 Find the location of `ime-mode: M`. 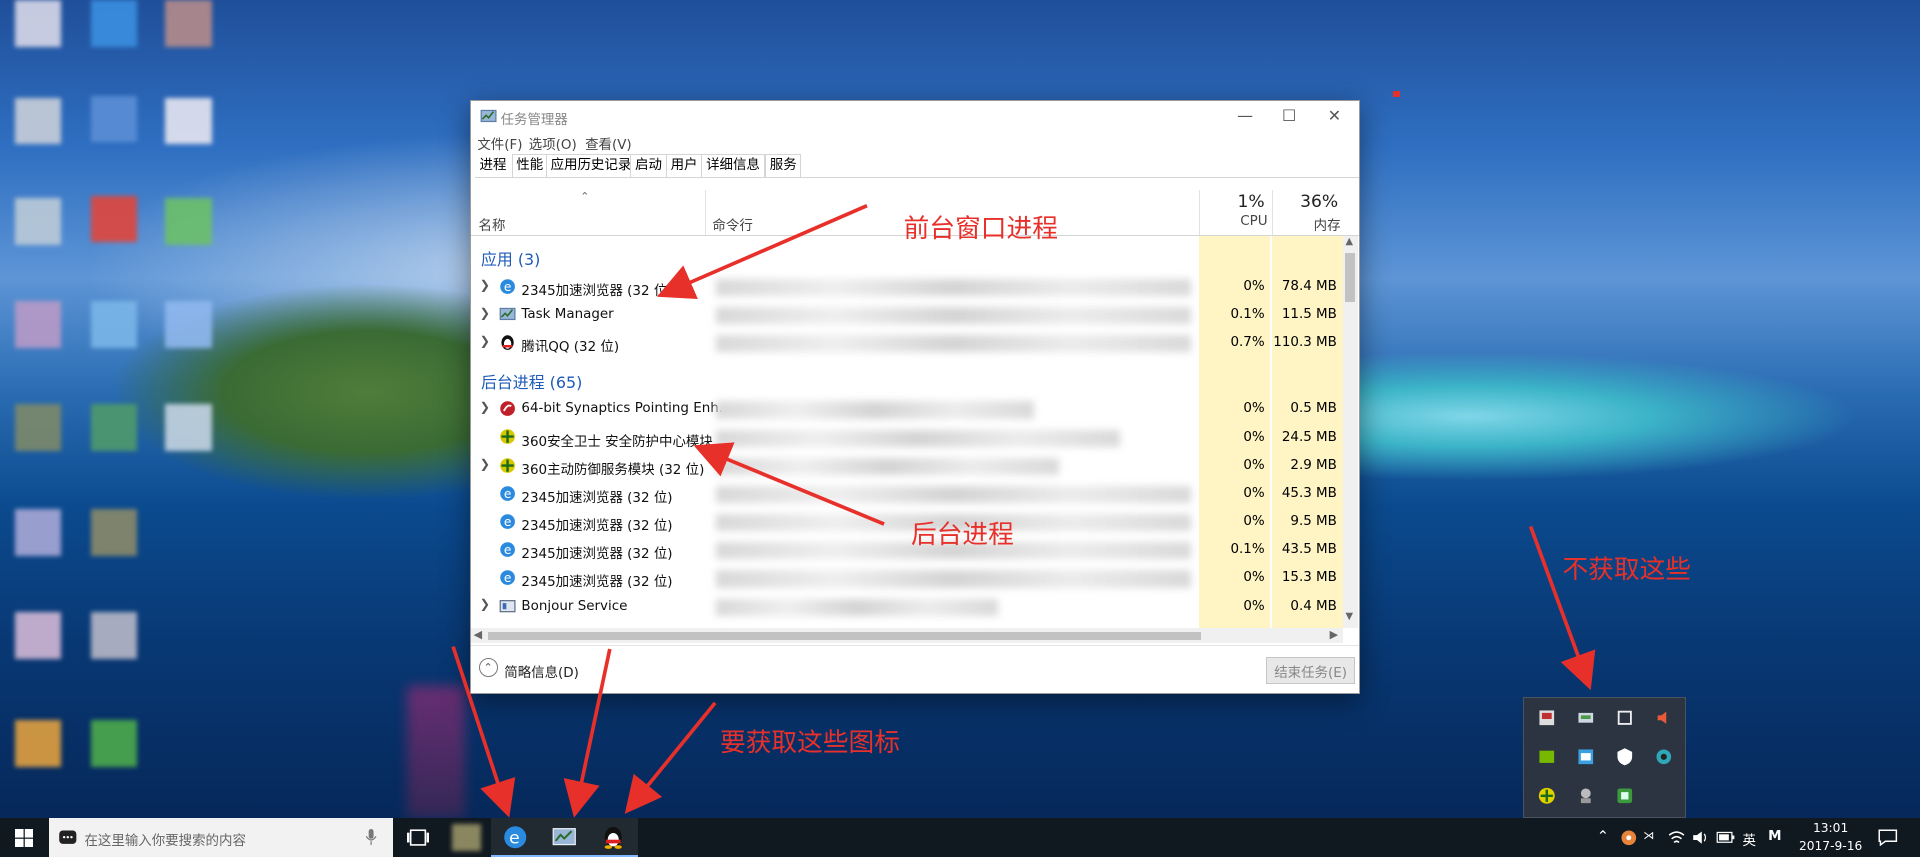

ime-mode: M is located at coordinates (1774, 836).